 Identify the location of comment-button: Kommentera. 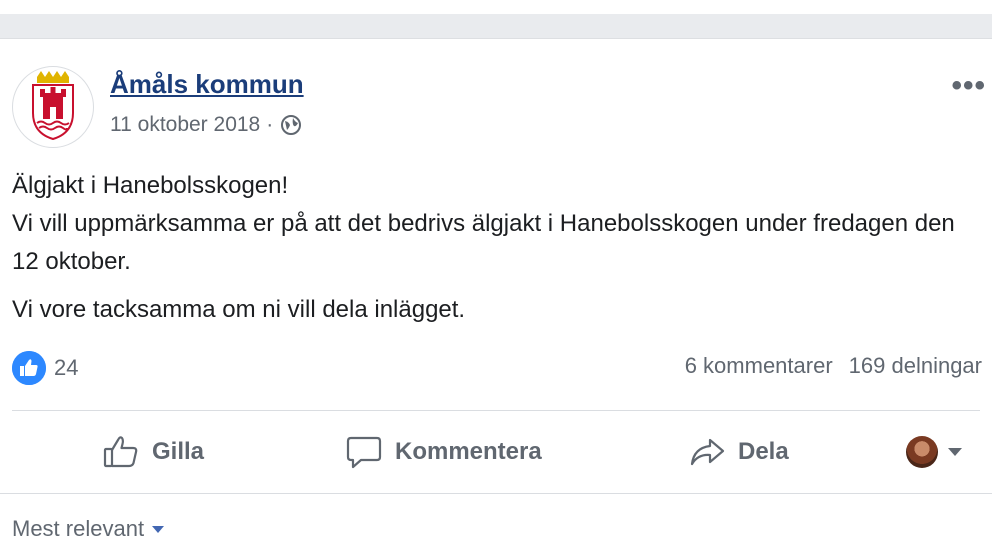
(443, 452).